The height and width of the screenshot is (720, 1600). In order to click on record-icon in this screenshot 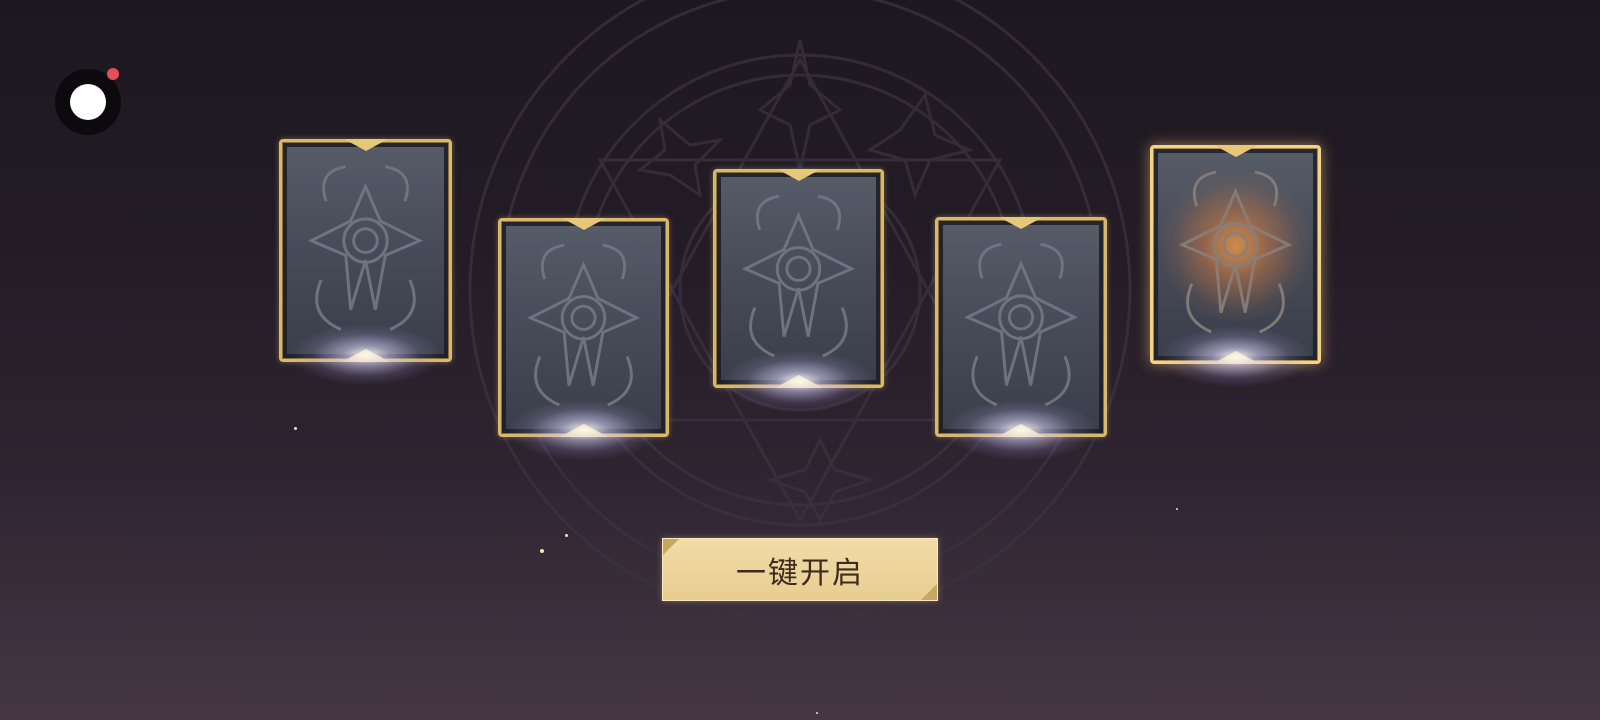, I will do `click(88, 102)`.